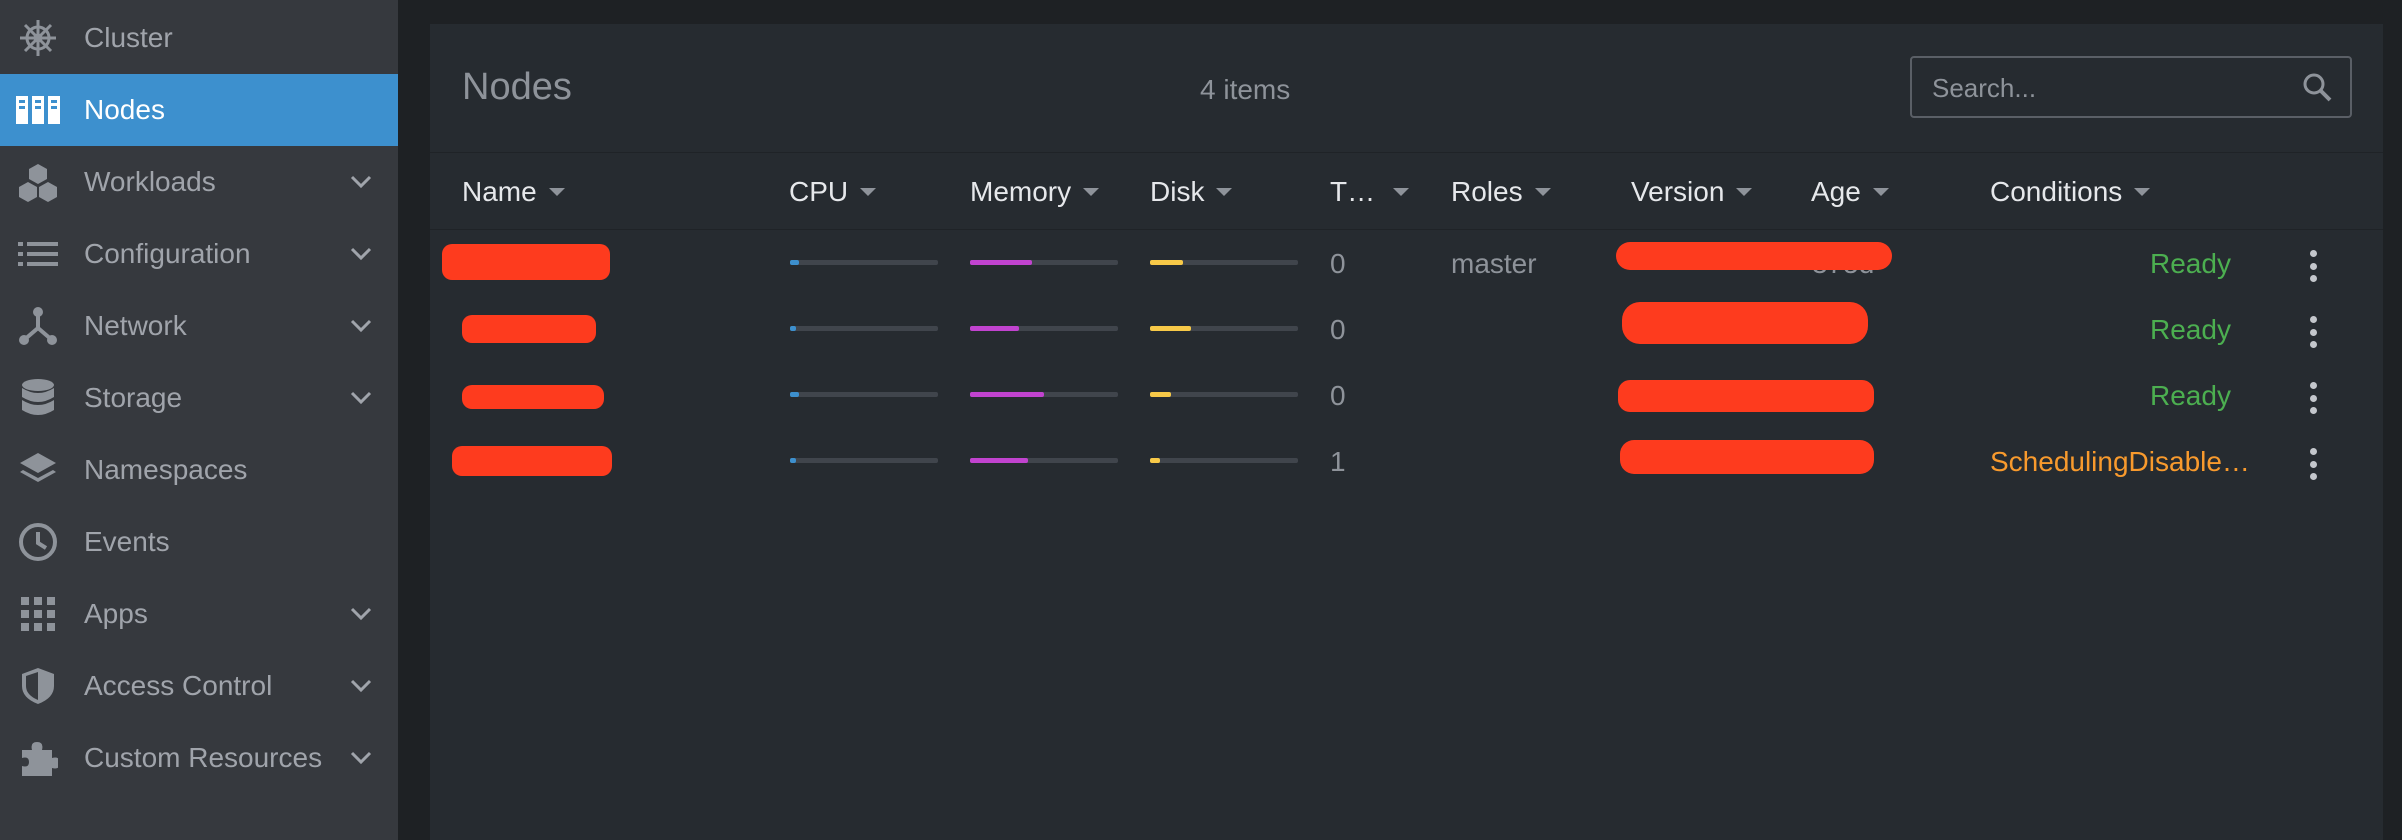  I want to click on column-header-age: Age, so click(1850, 192).